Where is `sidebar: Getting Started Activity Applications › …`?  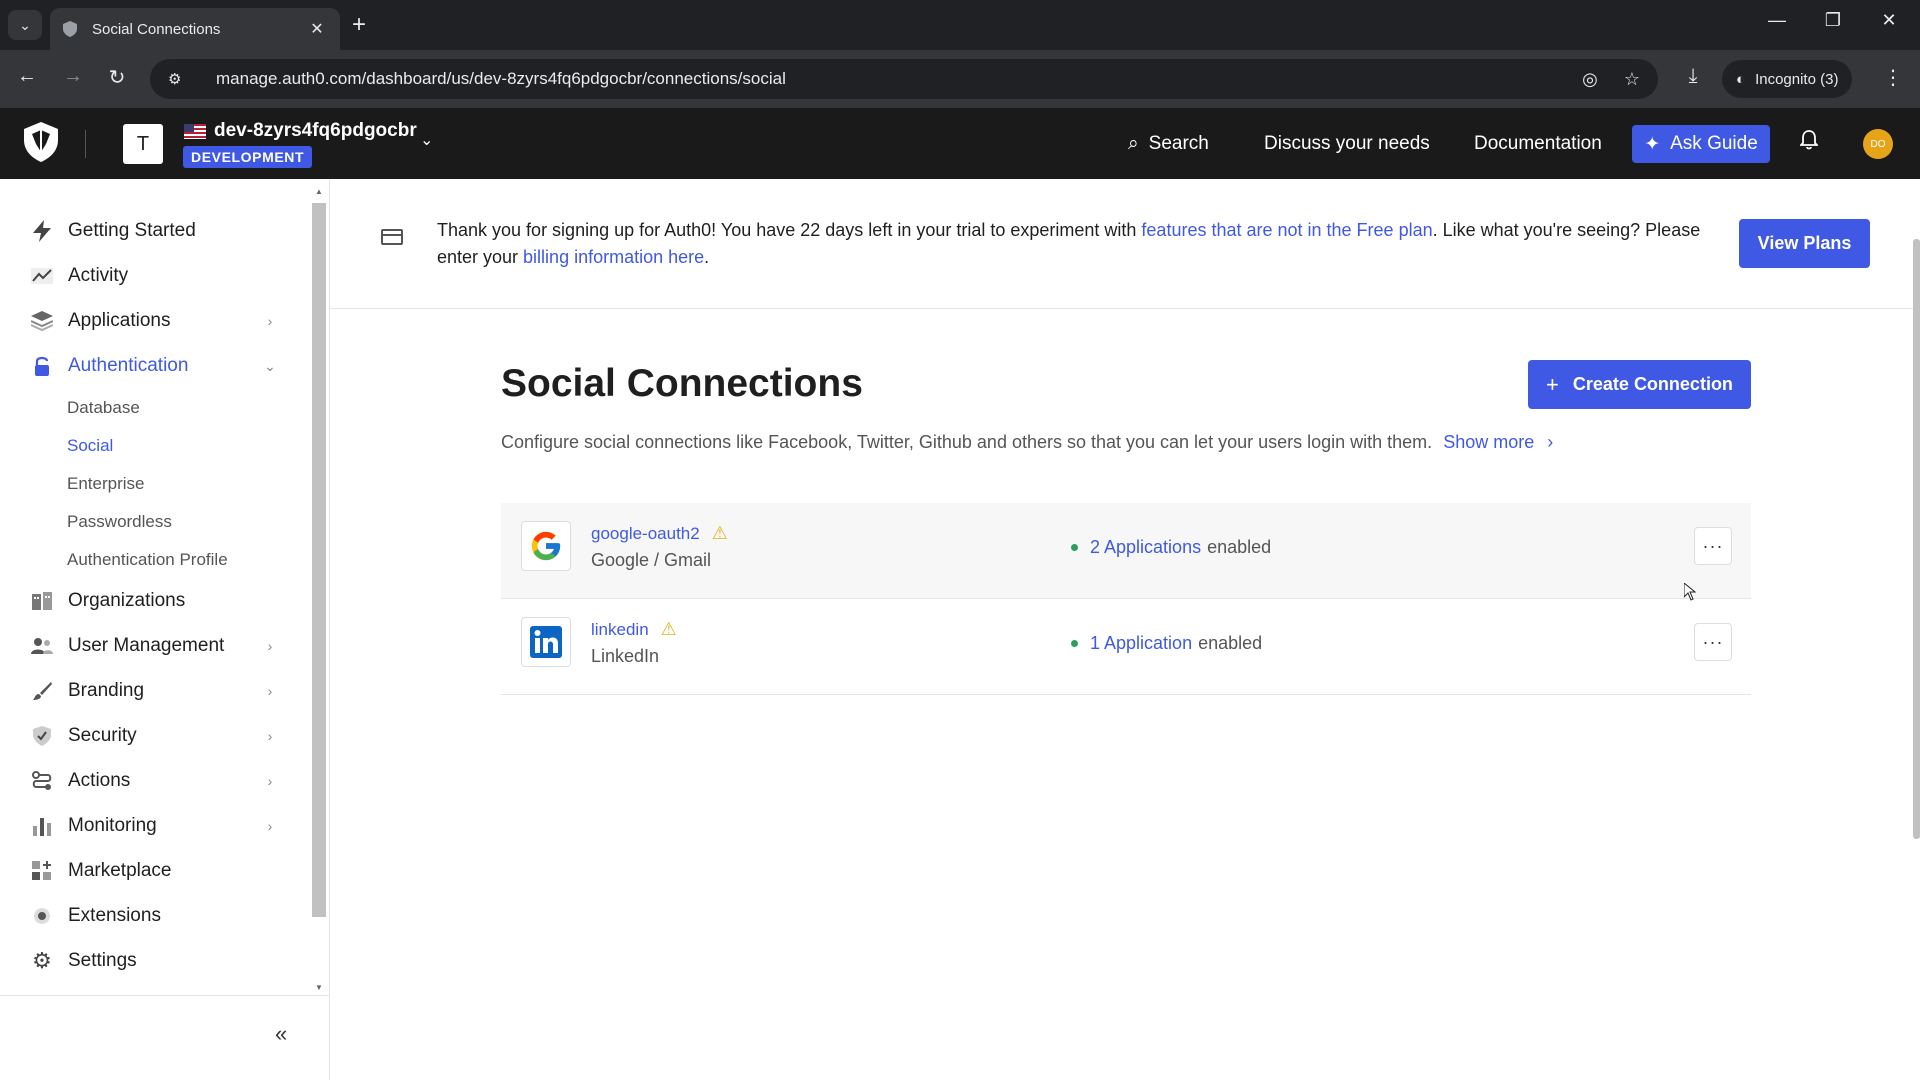
sidebar: Getting Started Activity Applications › … is located at coordinates (165, 629).